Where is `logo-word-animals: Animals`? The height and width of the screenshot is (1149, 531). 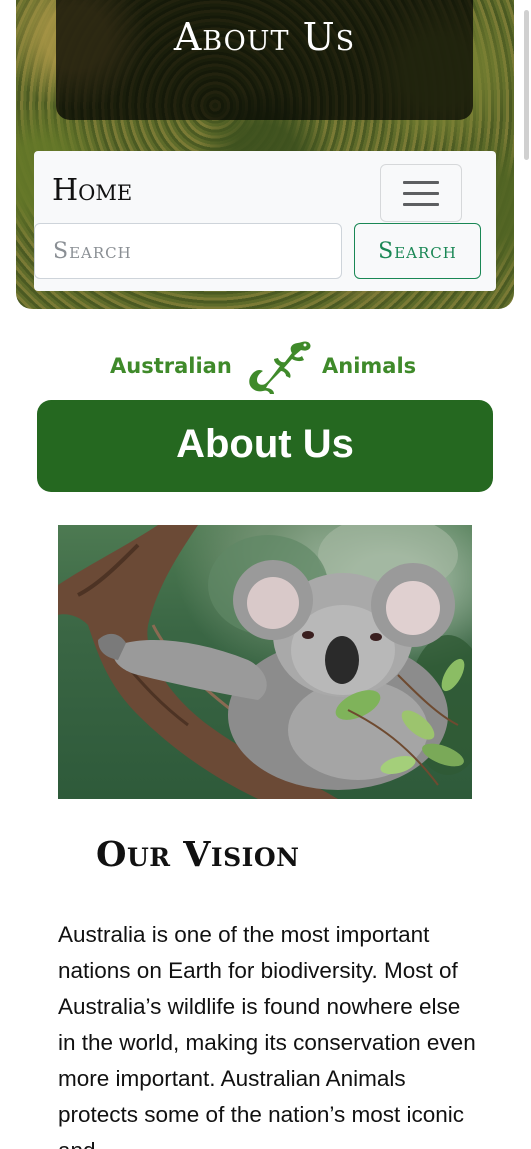
logo-word-animals: Animals is located at coordinates (369, 366).